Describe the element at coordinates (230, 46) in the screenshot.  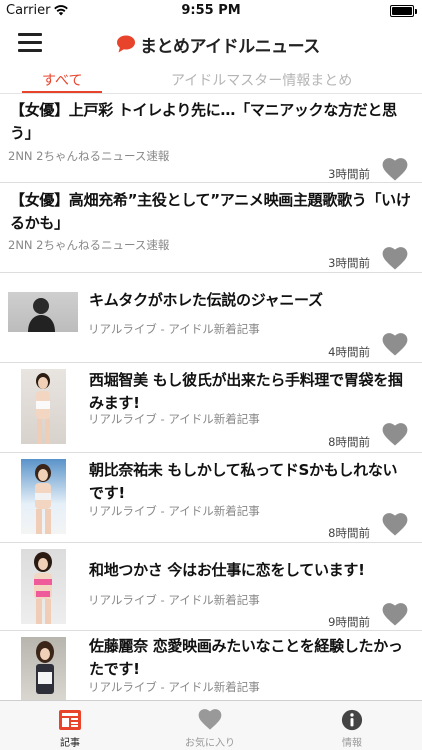
I see `app-title: まとめアイドルニュース` at that location.